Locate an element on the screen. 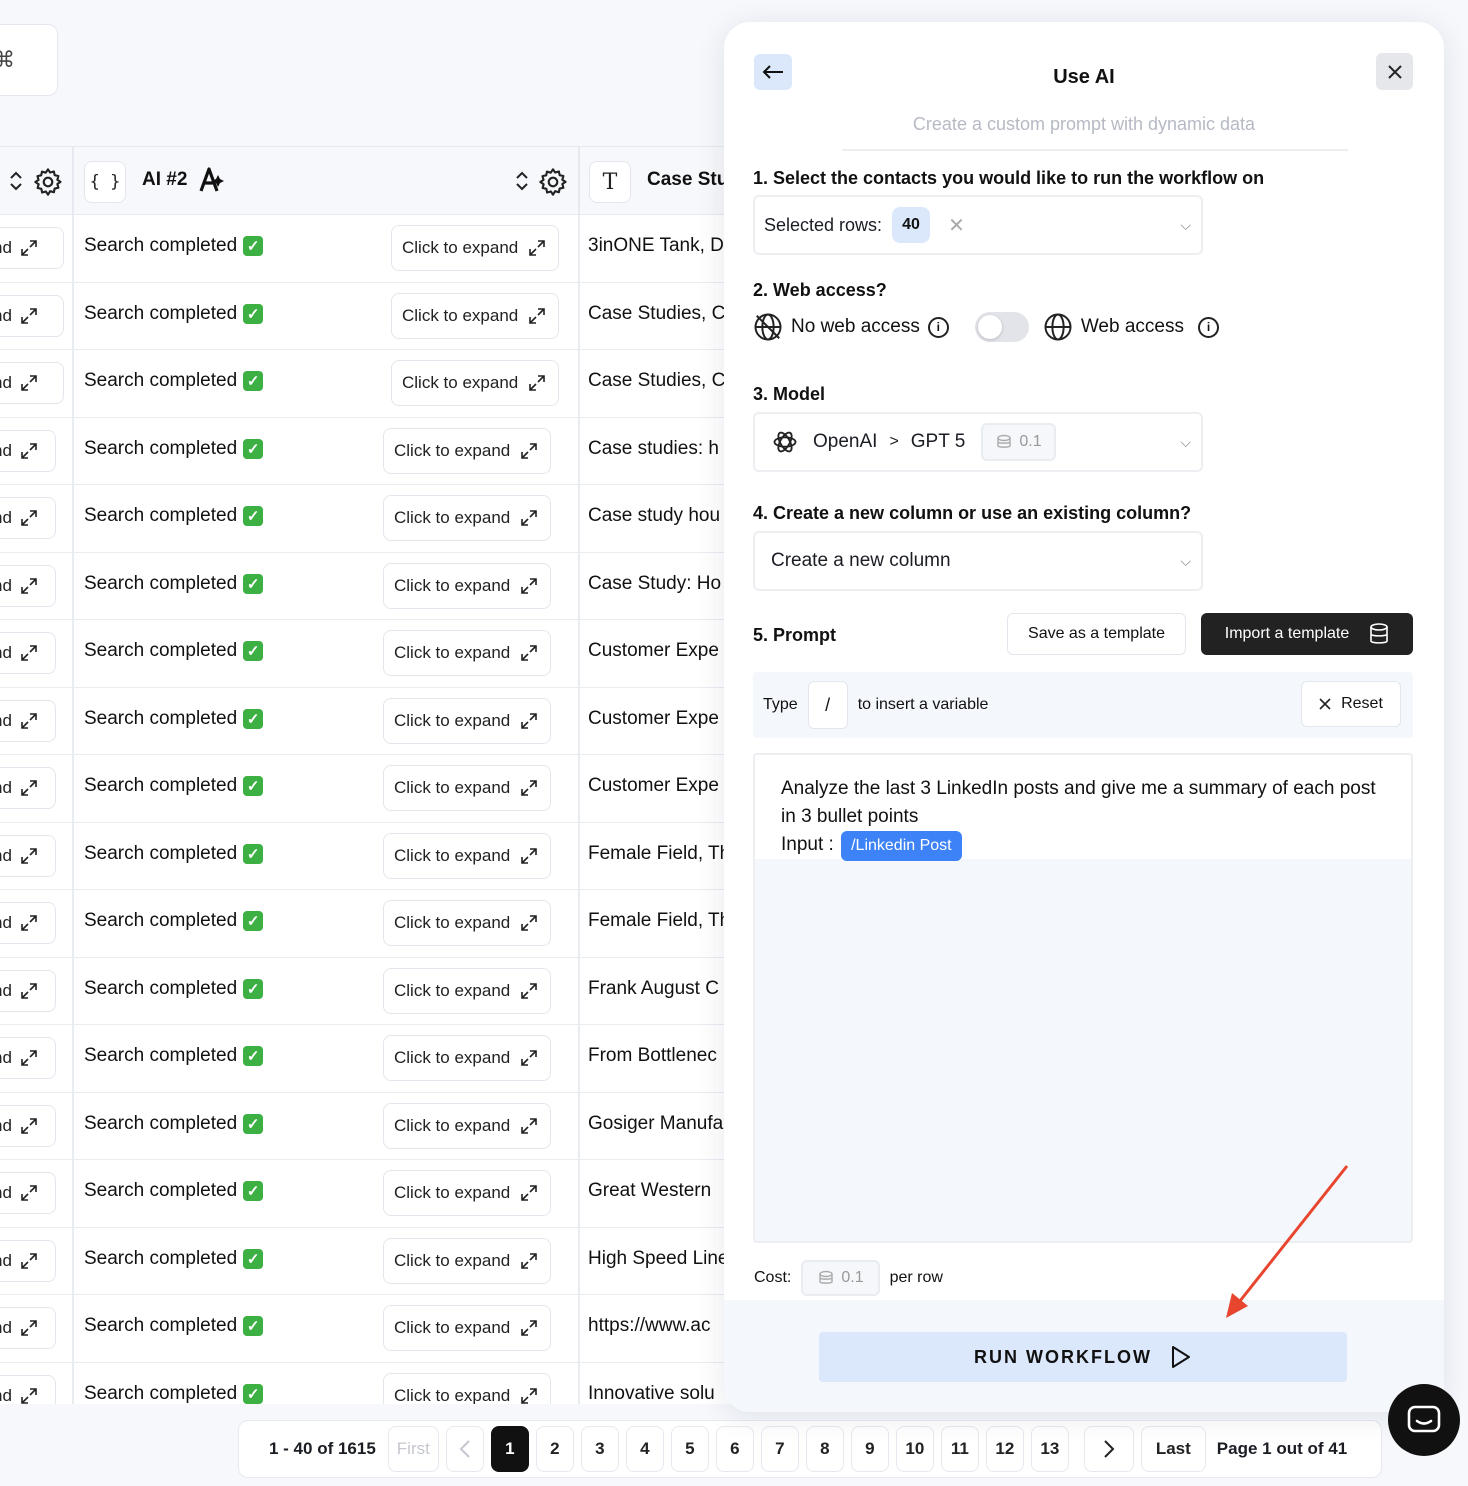  page-button: 10 is located at coordinates (914, 1449).